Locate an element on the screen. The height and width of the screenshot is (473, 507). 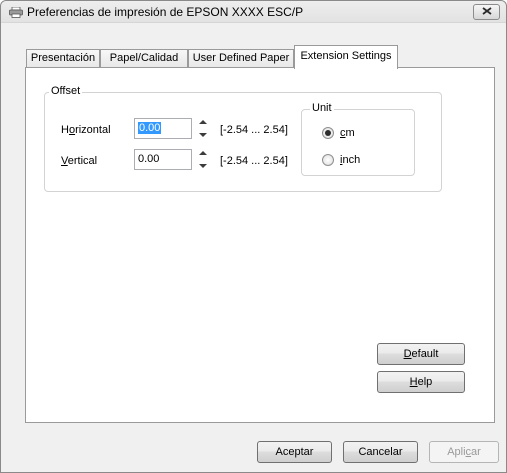
tab-user-defined-paper: User Defined Paper is located at coordinates (241, 58).